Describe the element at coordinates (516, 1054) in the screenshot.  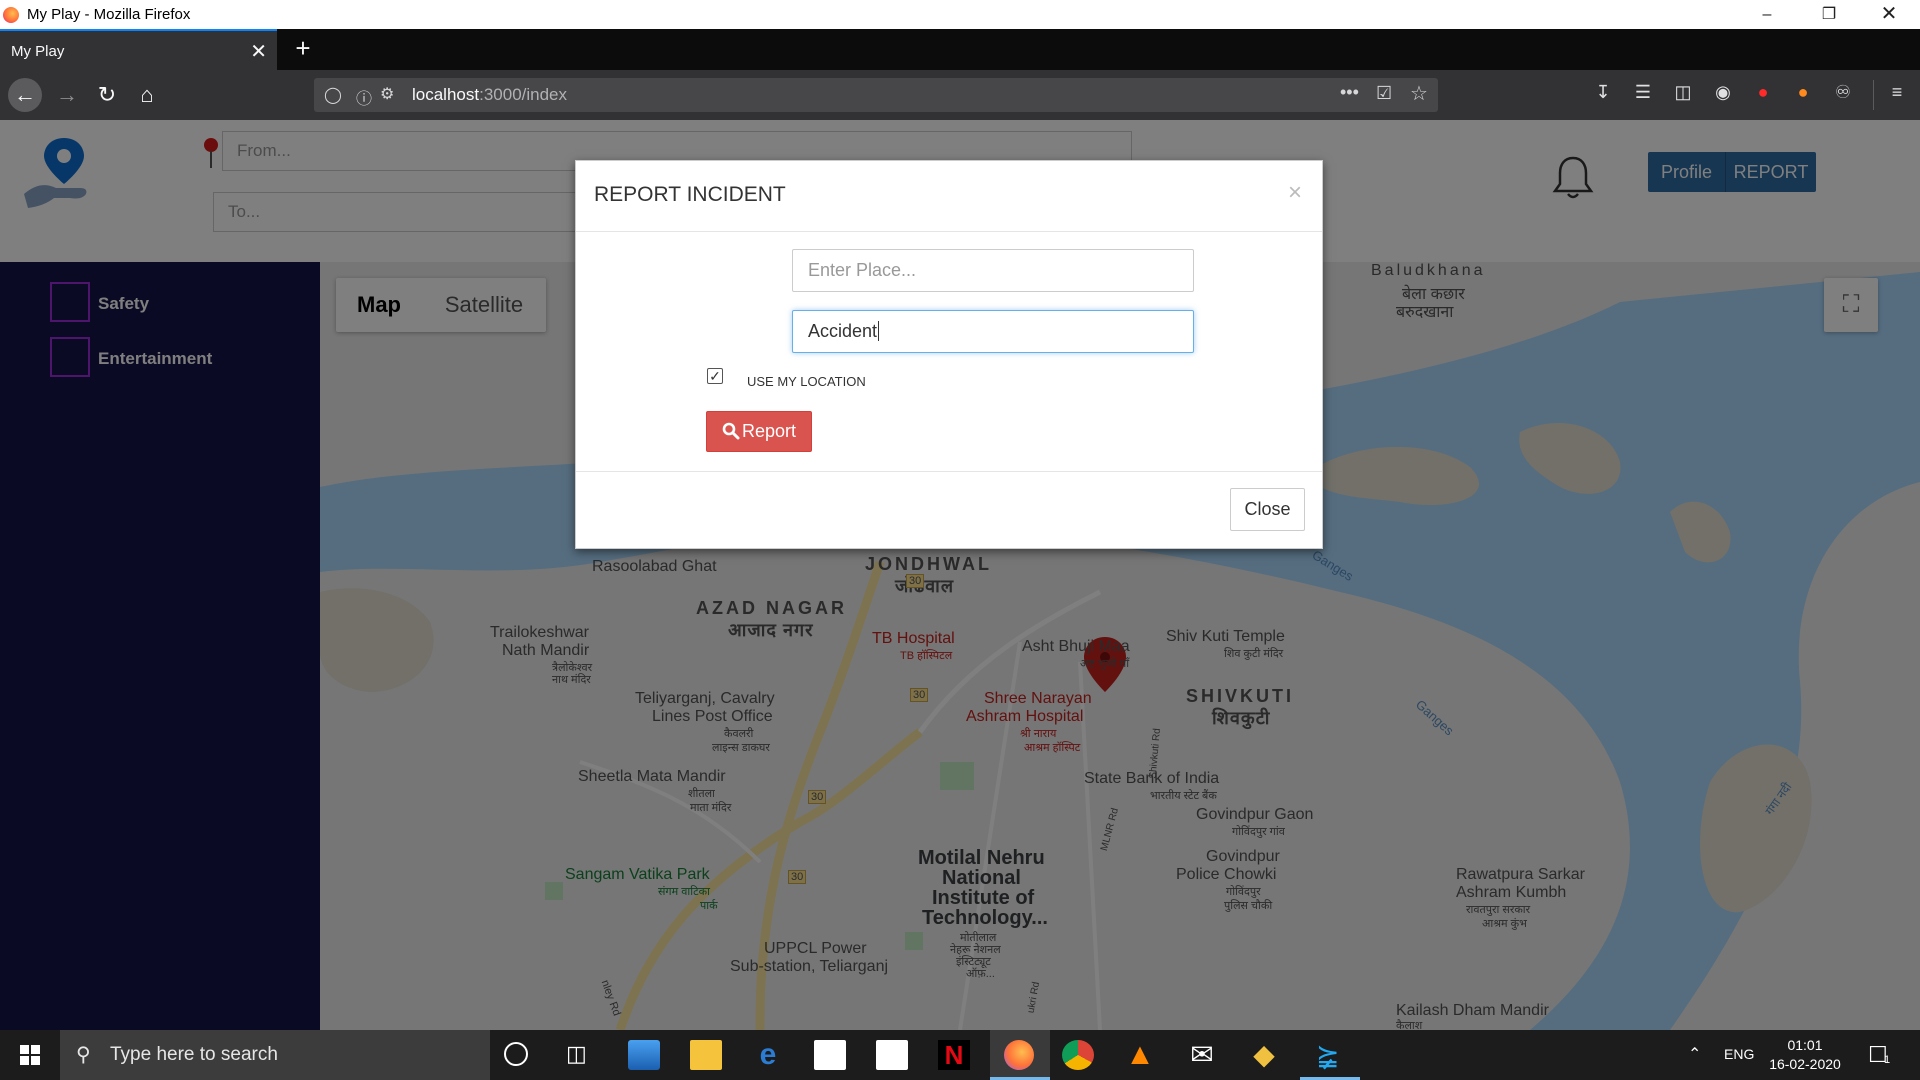
I see `cortana-icon` at that location.